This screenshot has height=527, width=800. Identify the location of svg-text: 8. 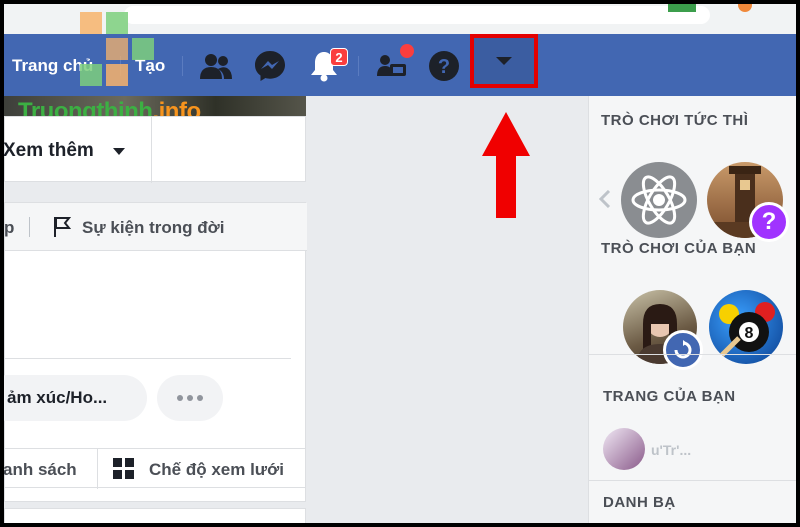
(749, 333).